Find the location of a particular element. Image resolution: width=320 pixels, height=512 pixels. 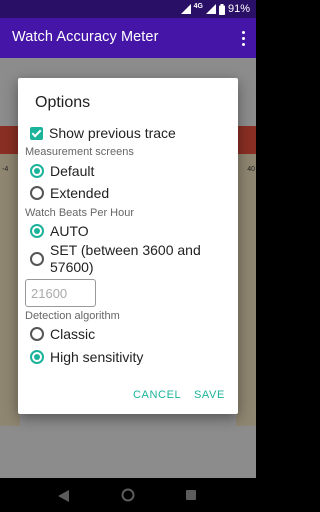

measurement-screens-label: Measurement screens is located at coordinates (79, 152).